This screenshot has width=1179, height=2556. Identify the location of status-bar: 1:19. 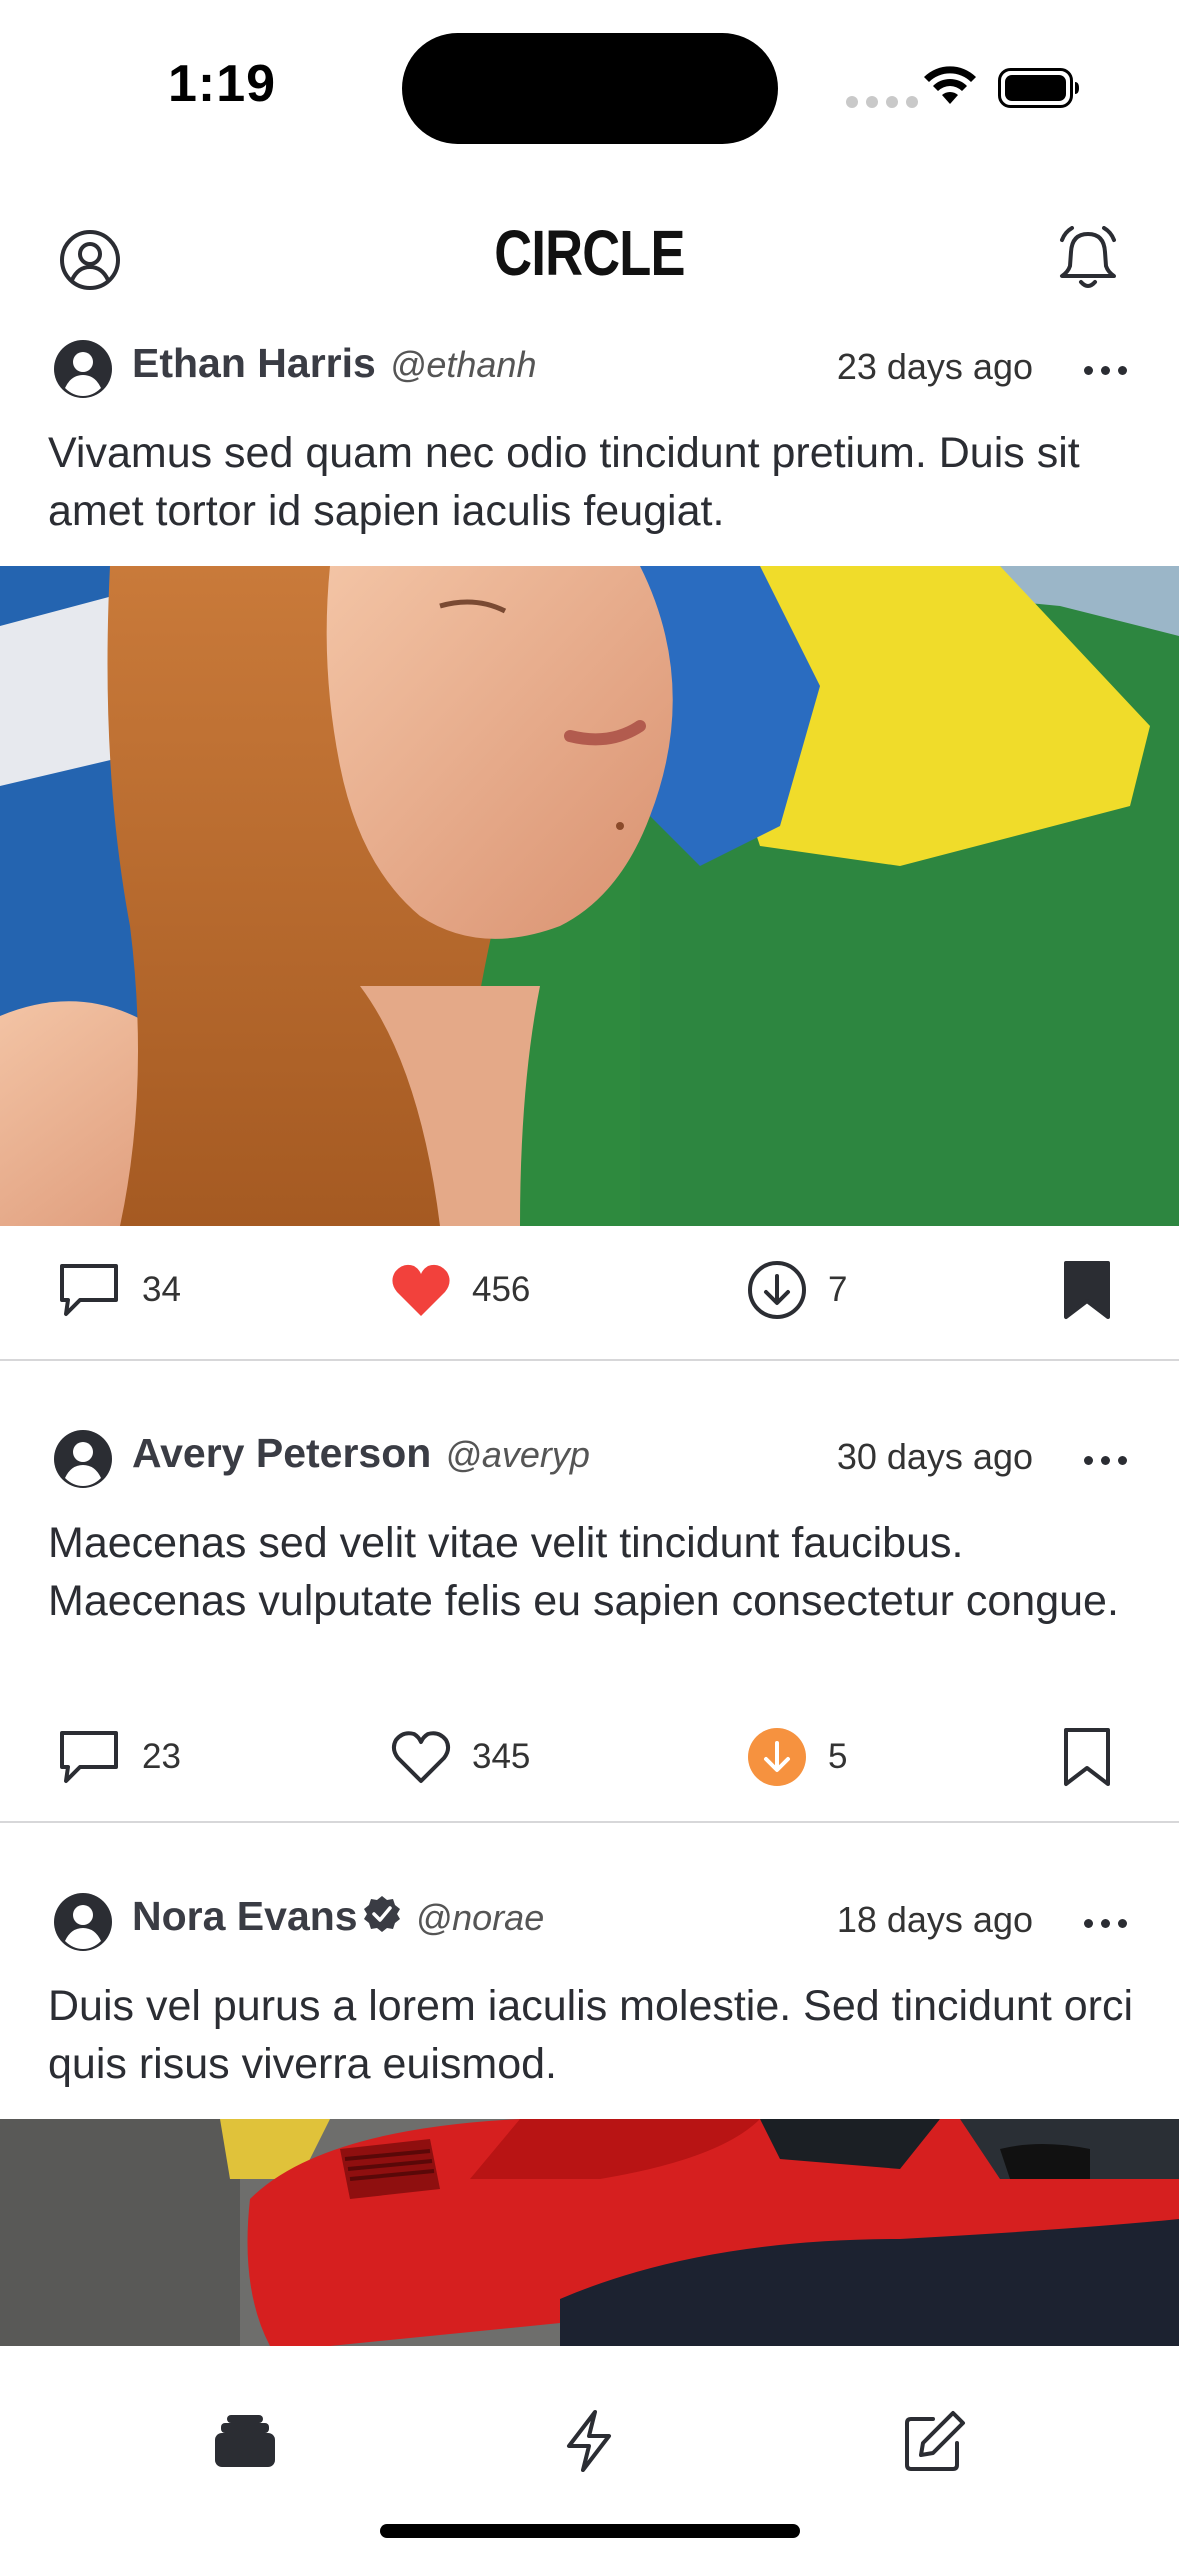
(589, 85).